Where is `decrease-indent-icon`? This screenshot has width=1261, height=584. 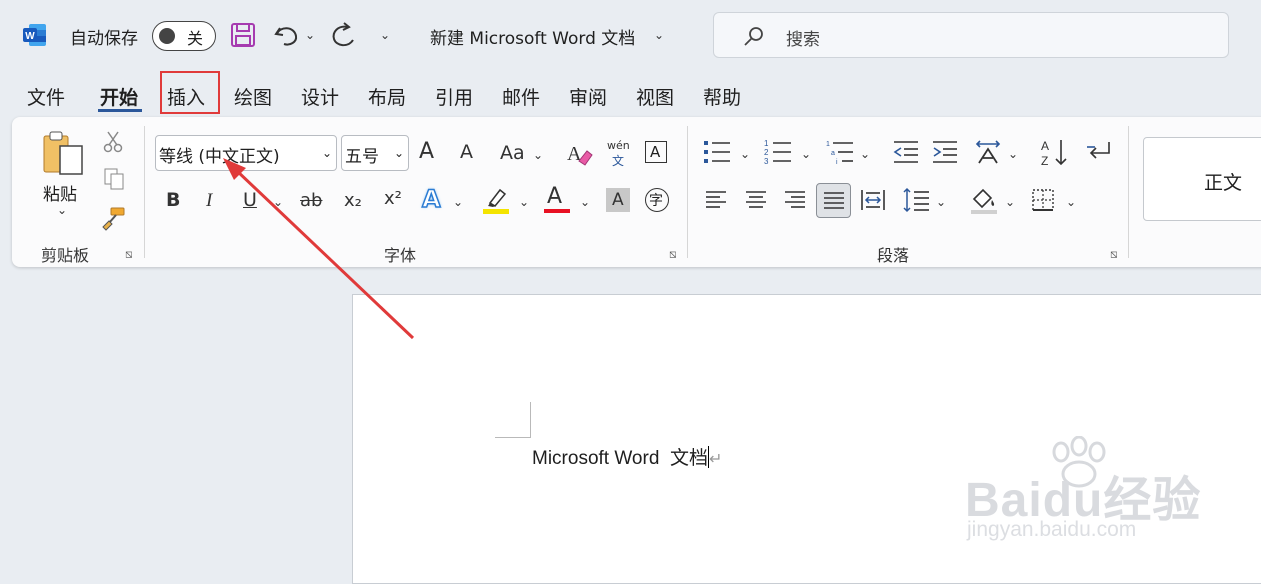 decrease-indent-icon is located at coordinates (906, 152).